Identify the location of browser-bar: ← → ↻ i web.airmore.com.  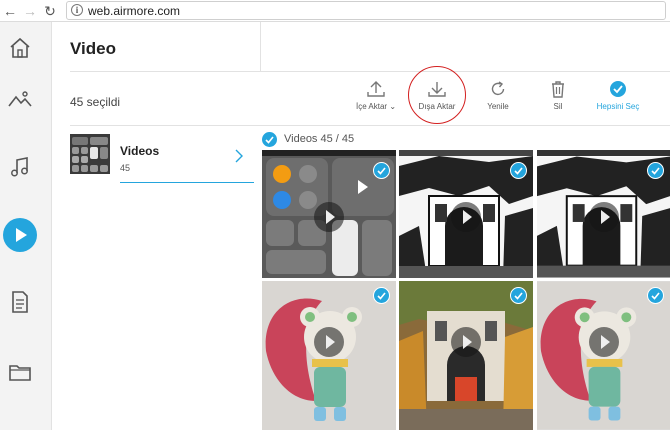
(335, 11).